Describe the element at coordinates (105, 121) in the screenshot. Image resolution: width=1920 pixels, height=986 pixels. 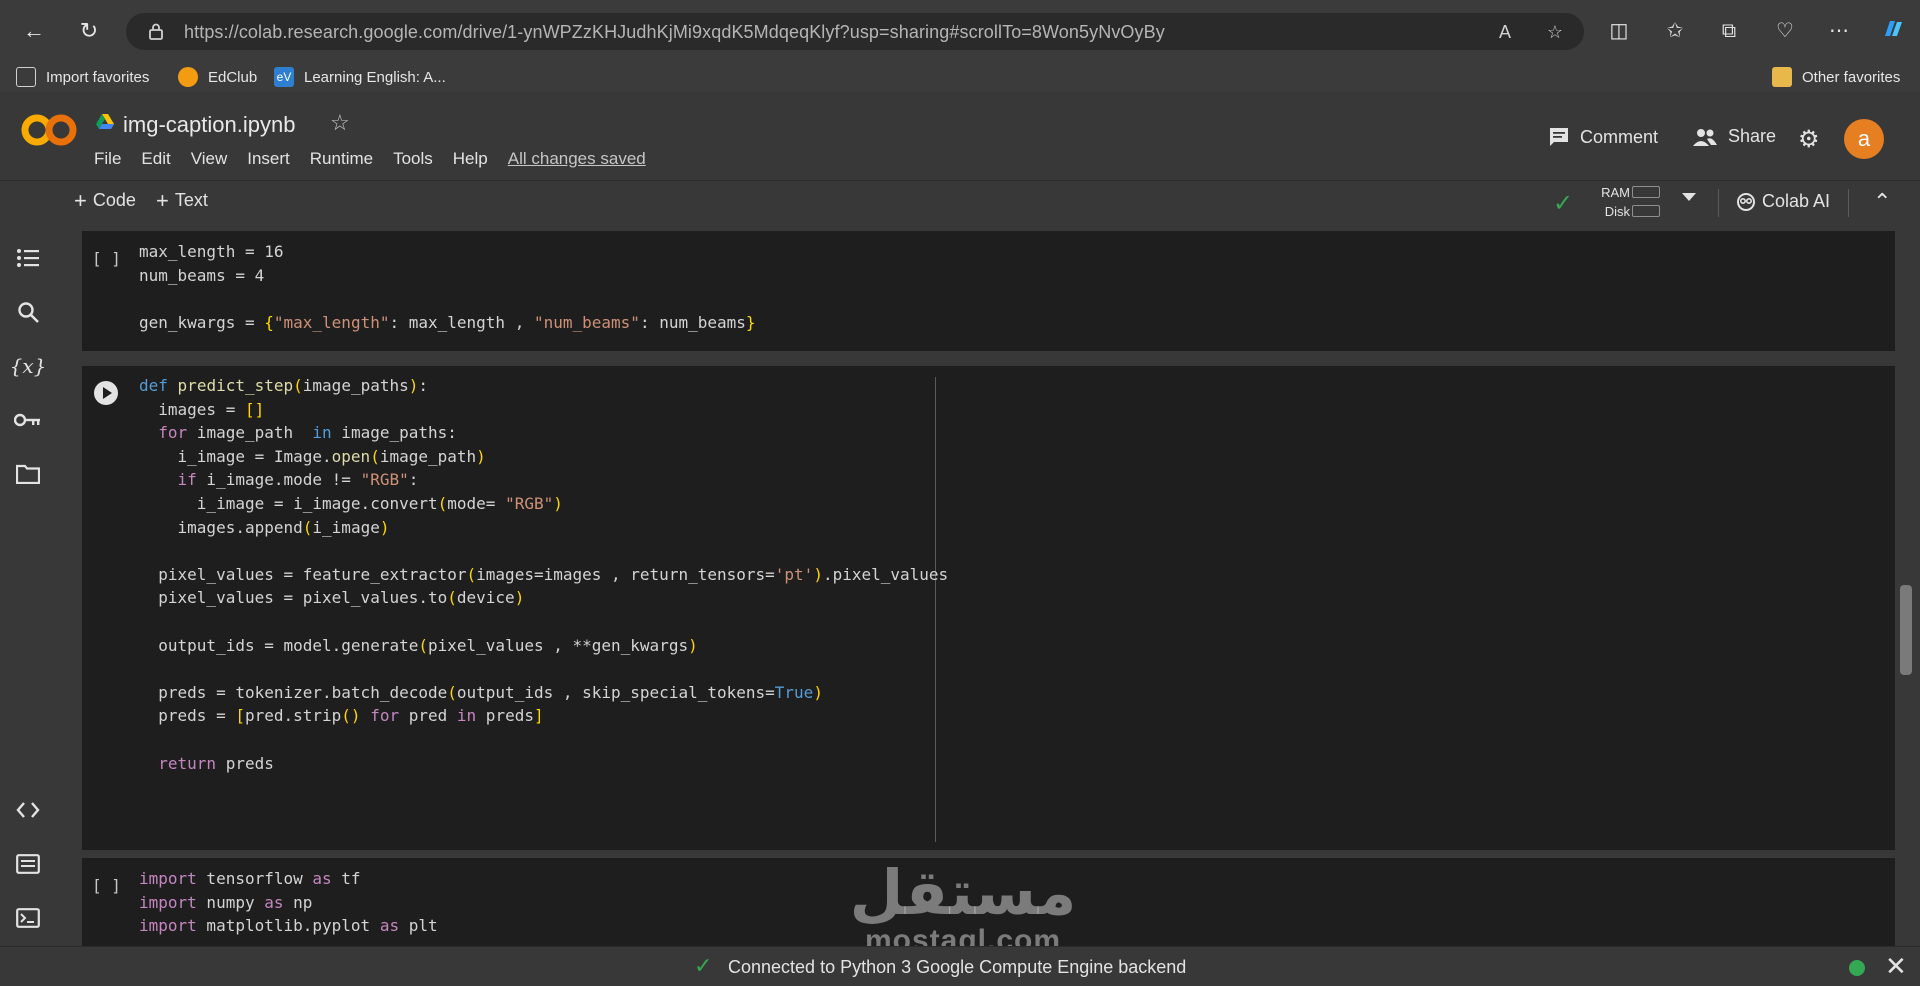
I see `google-drive-icon` at that location.